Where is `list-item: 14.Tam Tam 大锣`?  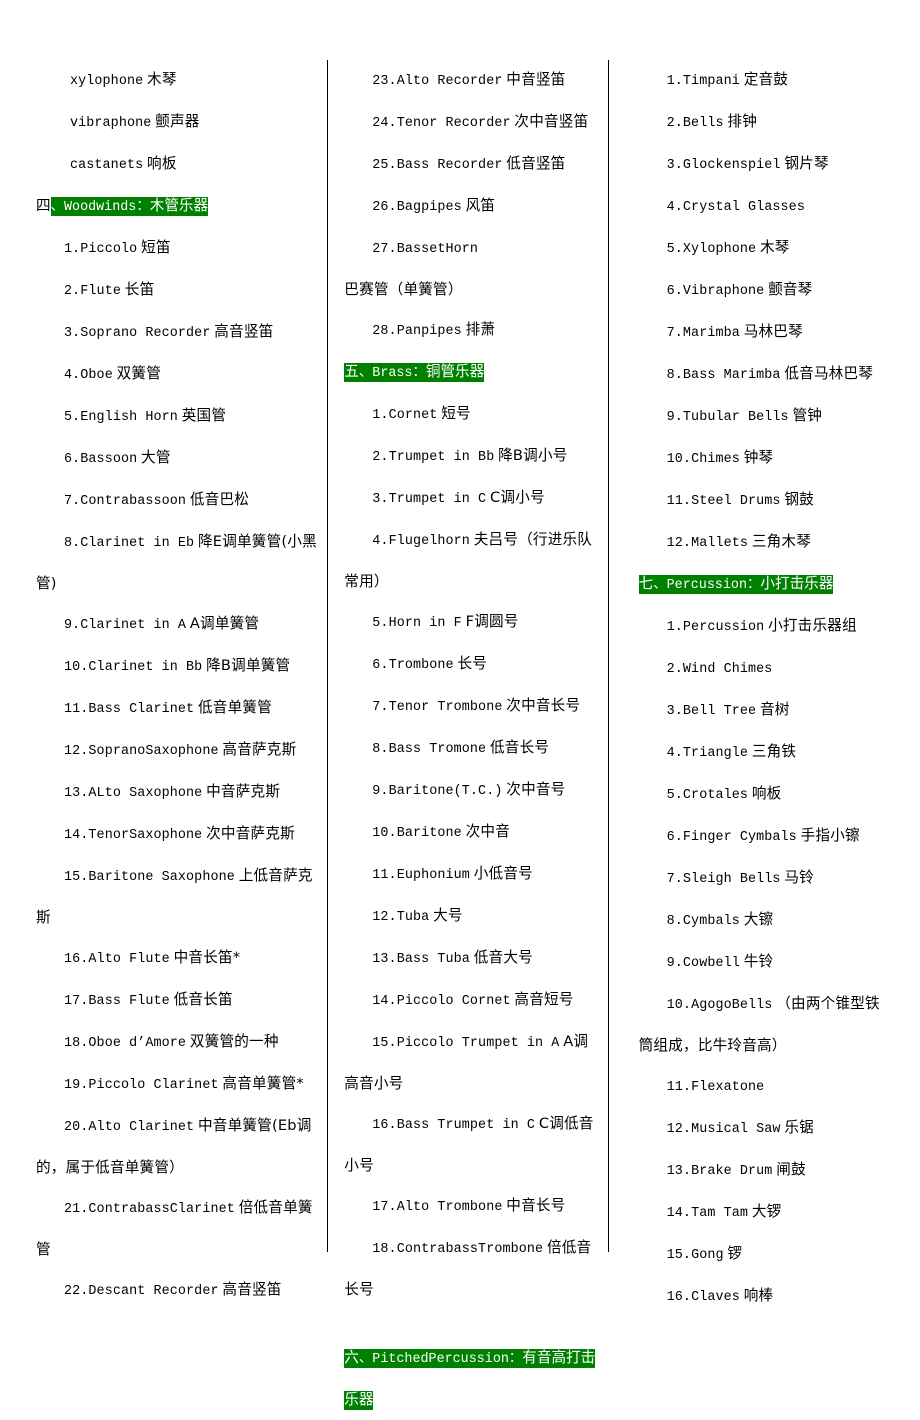
list-item: 14.Tam Tam 大锣 is located at coordinates (763, 1213).